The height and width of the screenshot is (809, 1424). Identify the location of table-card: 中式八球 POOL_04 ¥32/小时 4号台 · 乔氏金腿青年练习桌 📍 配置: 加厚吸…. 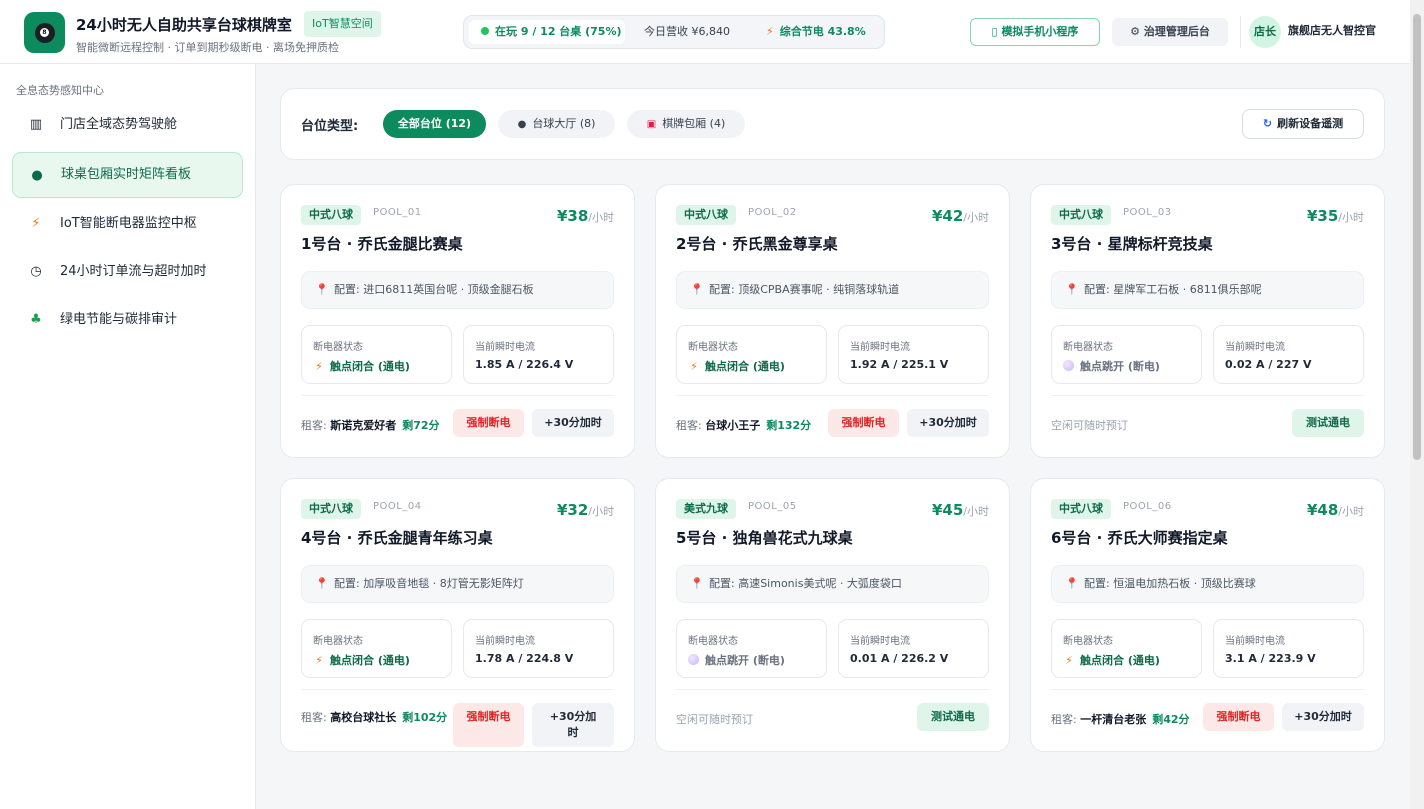
(457, 615).